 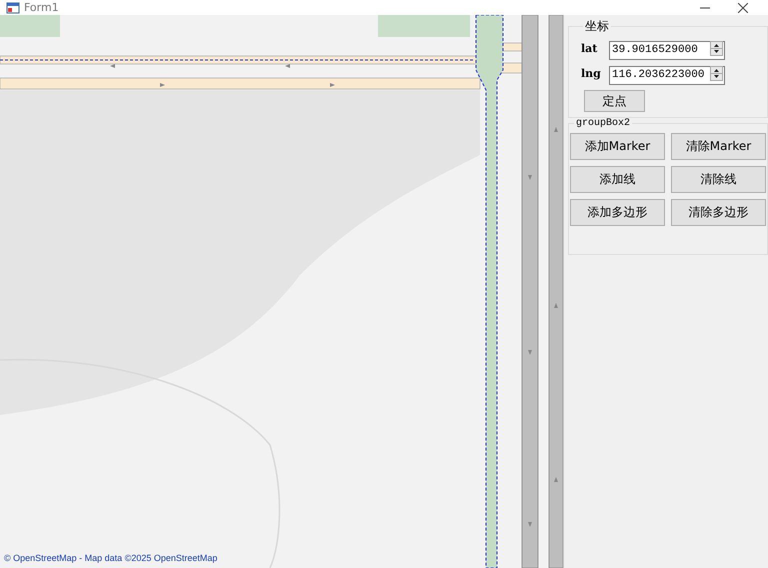 I want to click on action-button: 清除多边形, so click(x=718, y=212).